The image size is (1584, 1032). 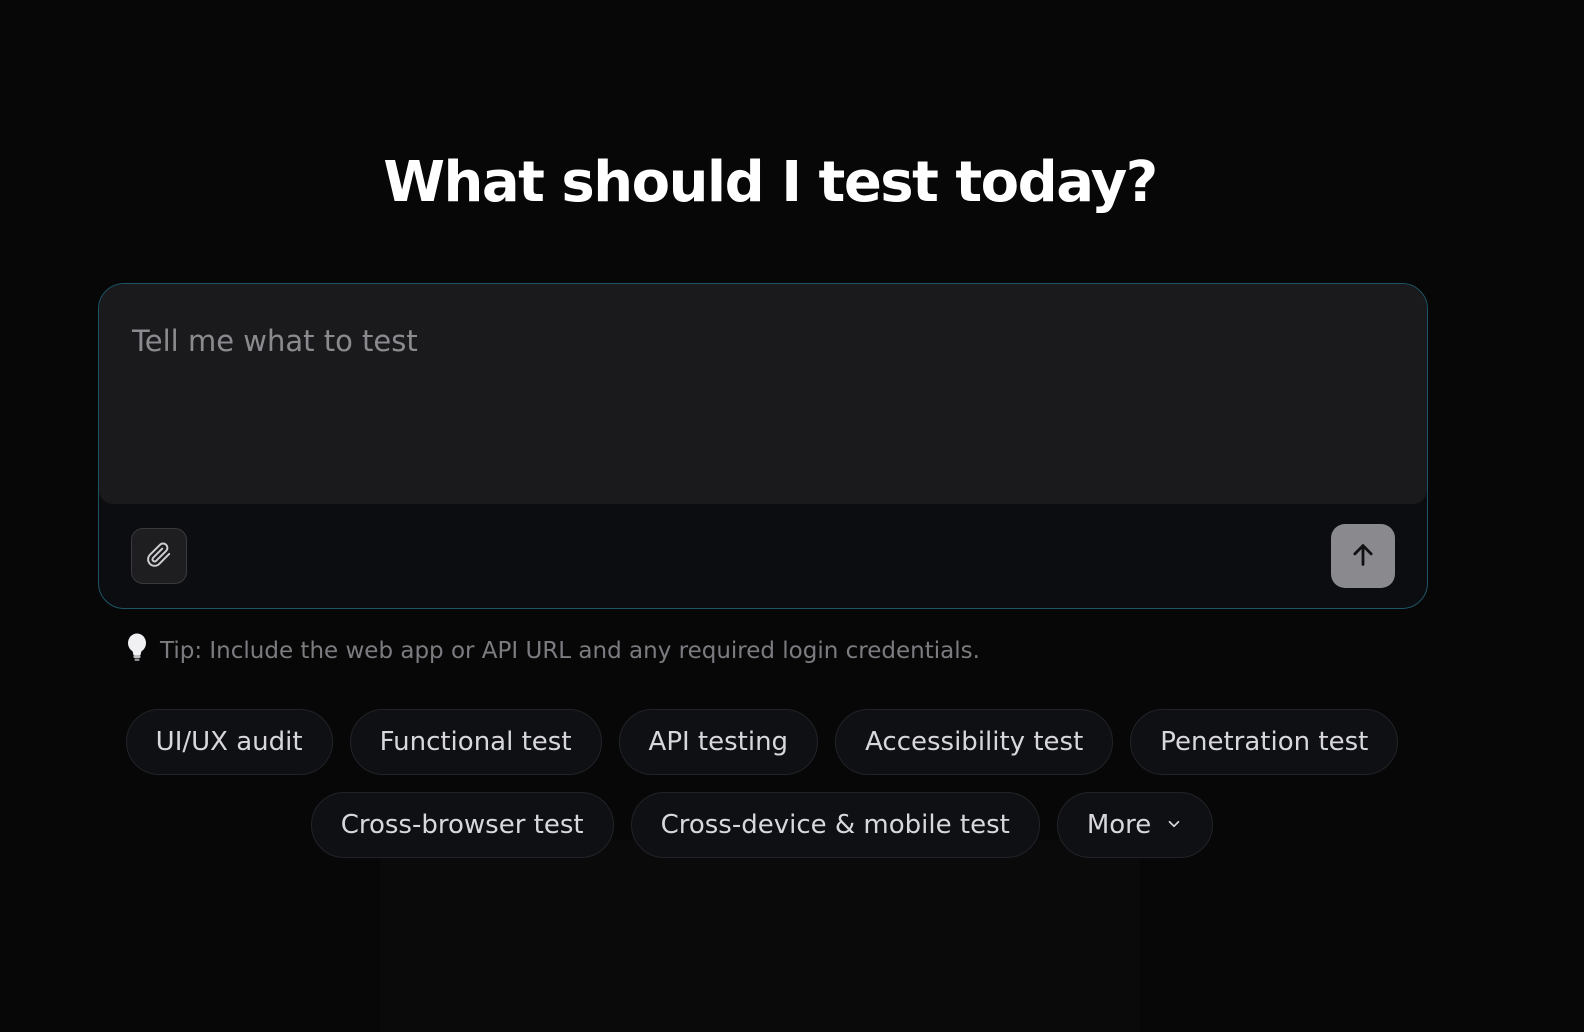 I want to click on send-button, so click(x=1363, y=556).